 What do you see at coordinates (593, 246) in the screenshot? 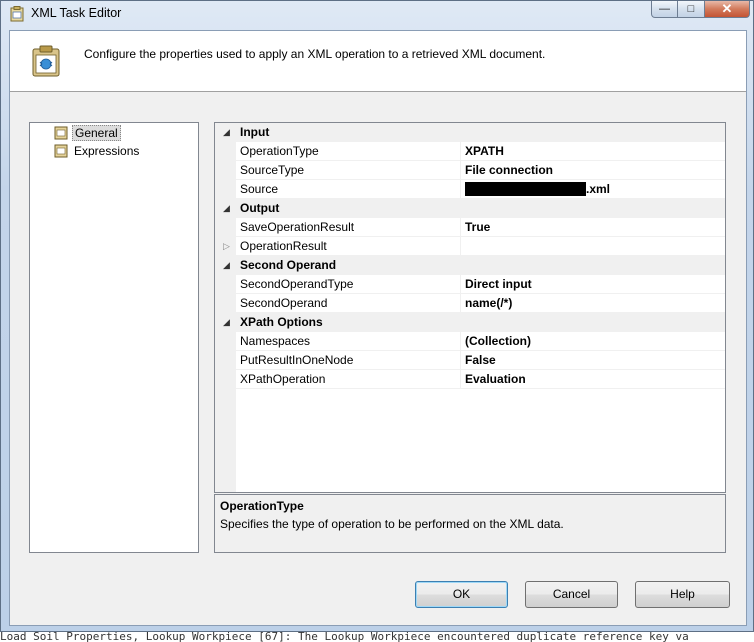
I see `property-value` at bounding box center [593, 246].